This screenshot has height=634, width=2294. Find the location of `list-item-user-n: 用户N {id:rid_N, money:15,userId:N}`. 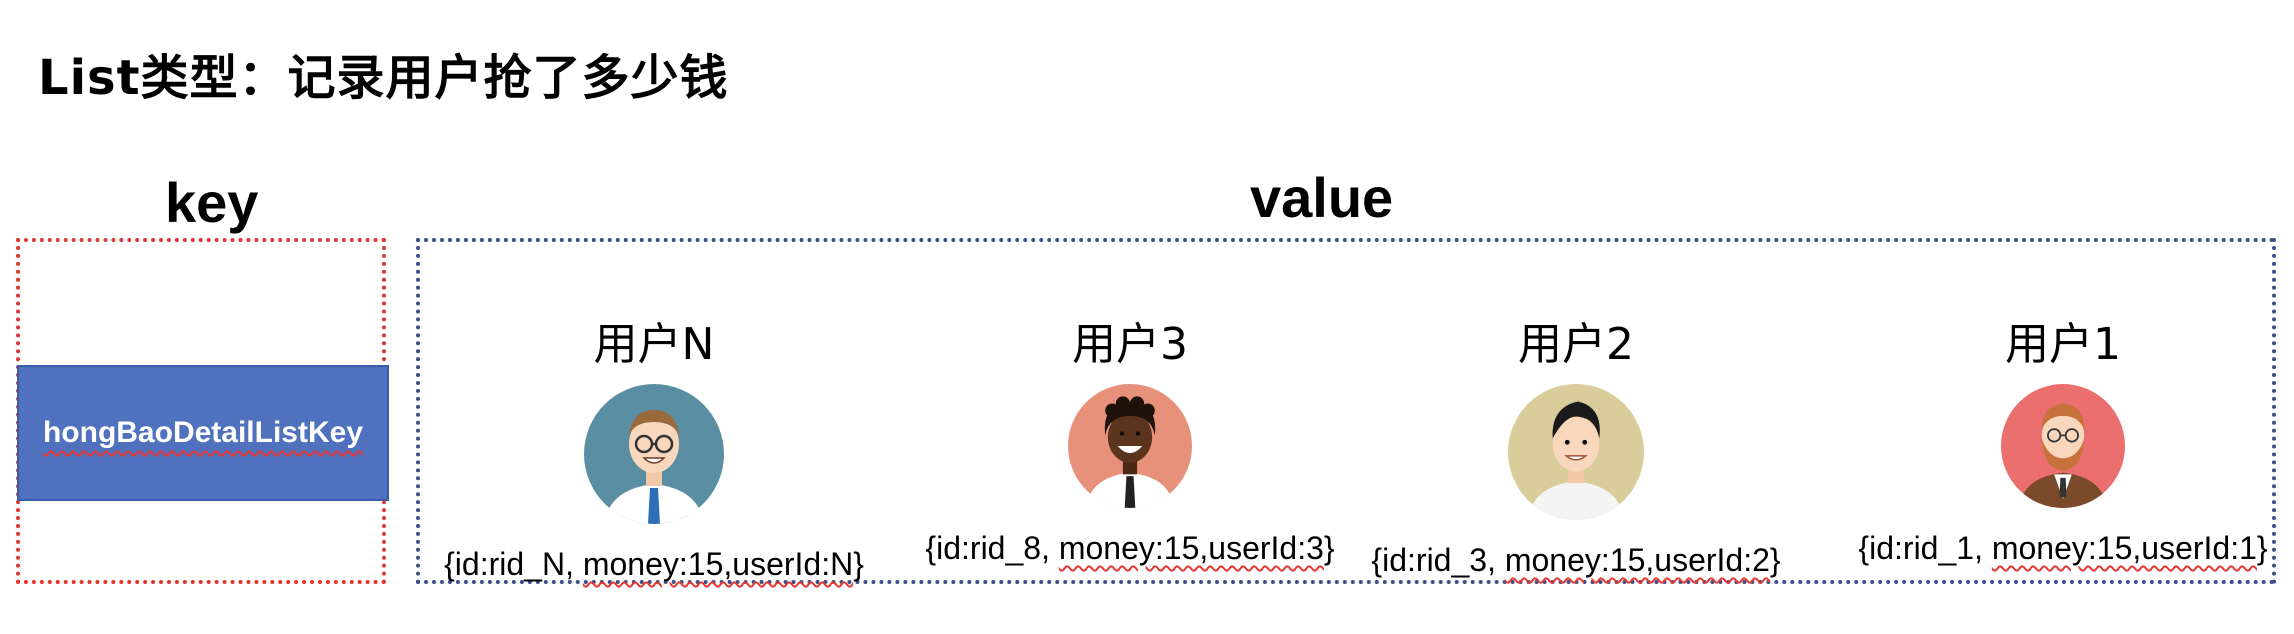

list-item-user-n: 用户N {id:rid_N, money:15,userId:N} is located at coordinates (654, 445).